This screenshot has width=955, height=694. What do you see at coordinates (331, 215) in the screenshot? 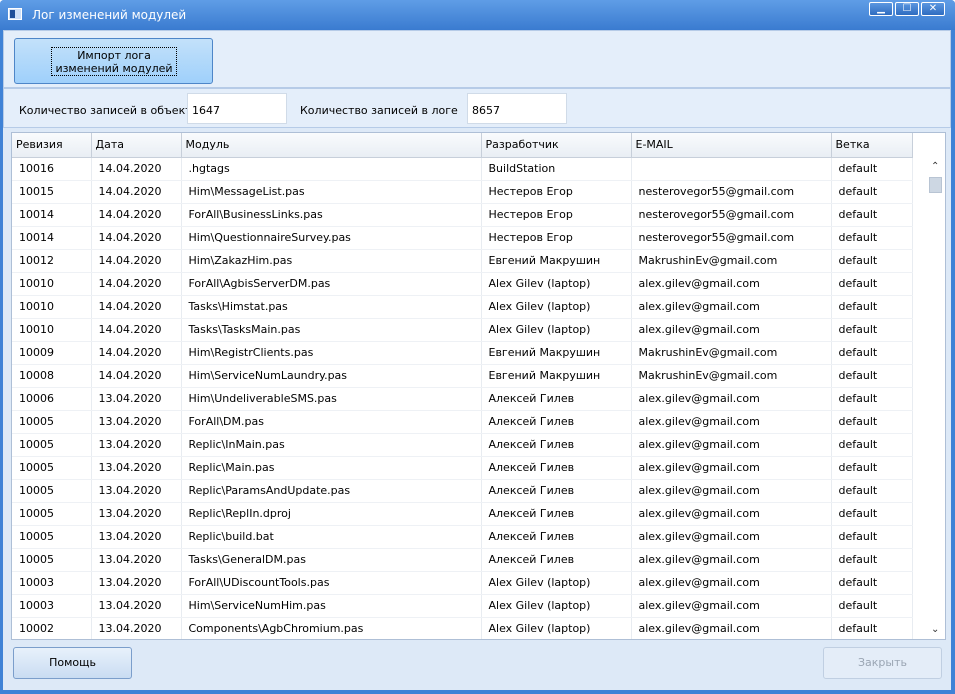
I see `table-cell: ForAll\BusinessLinks.pas` at bounding box center [331, 215].